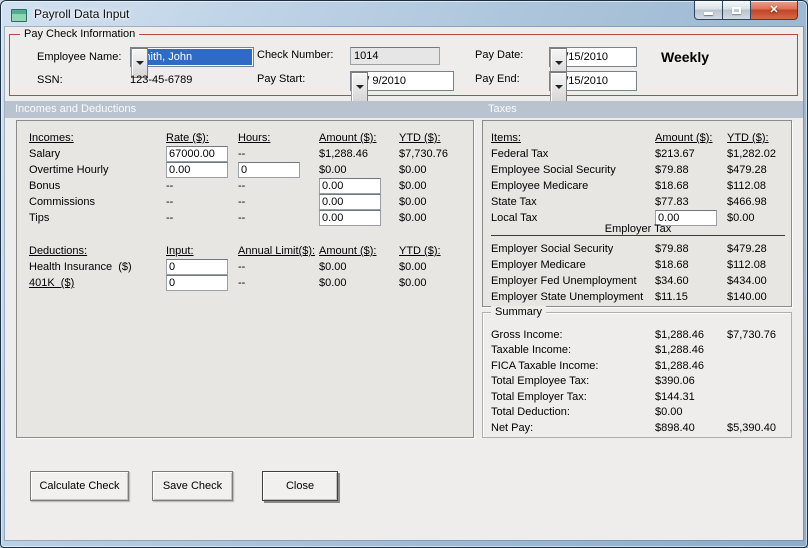 The image size is (808, 548). What do you see at coordinates (413, 170) in the screenshot?
I see `overtime-ytd: $0.00` at bounding box center [413, 170].